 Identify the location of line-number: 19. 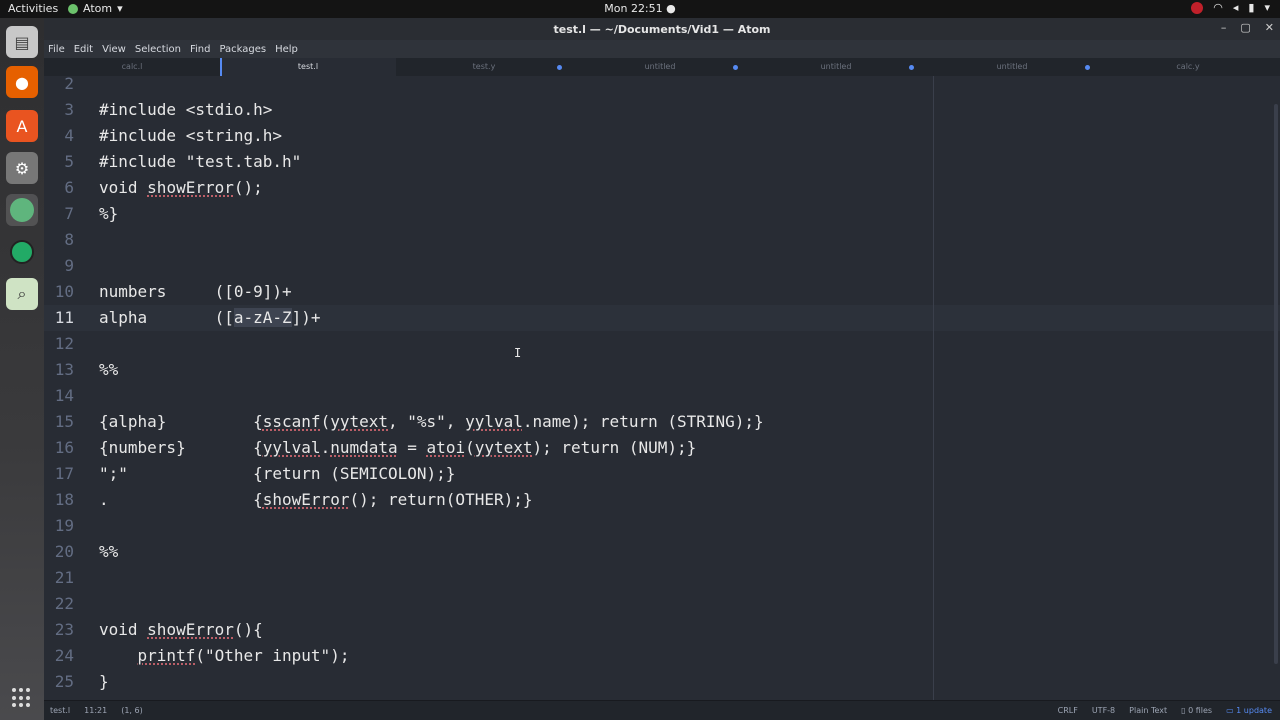
(59, 526).